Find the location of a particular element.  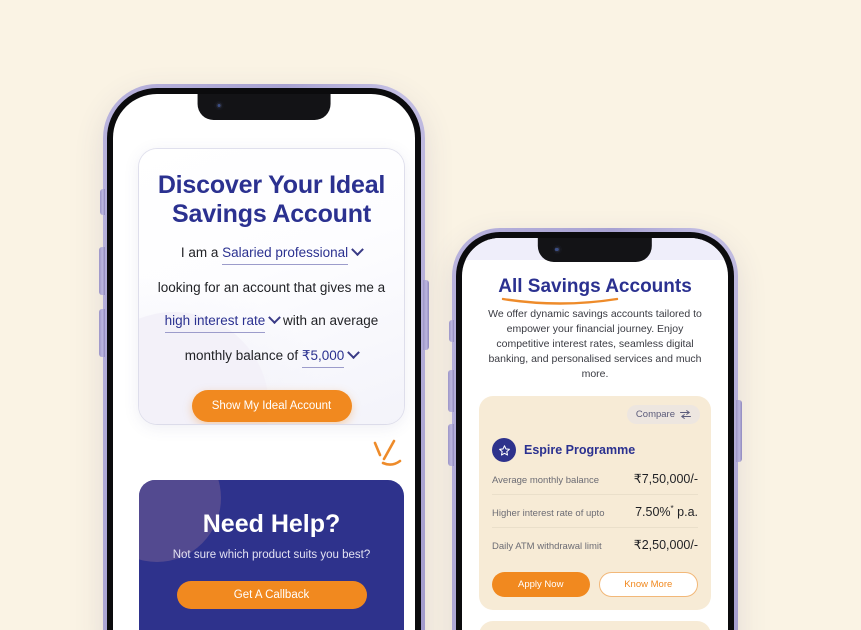

sentence-line-4: monthly balance of ₹5,000 is located at coordinates (271, 357).